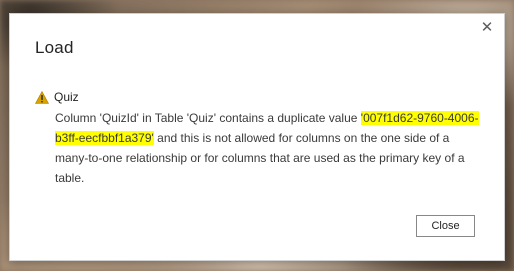 This screenshot has height=271, width=514. I want to click on dialog-title: Load, so click(54, 47).